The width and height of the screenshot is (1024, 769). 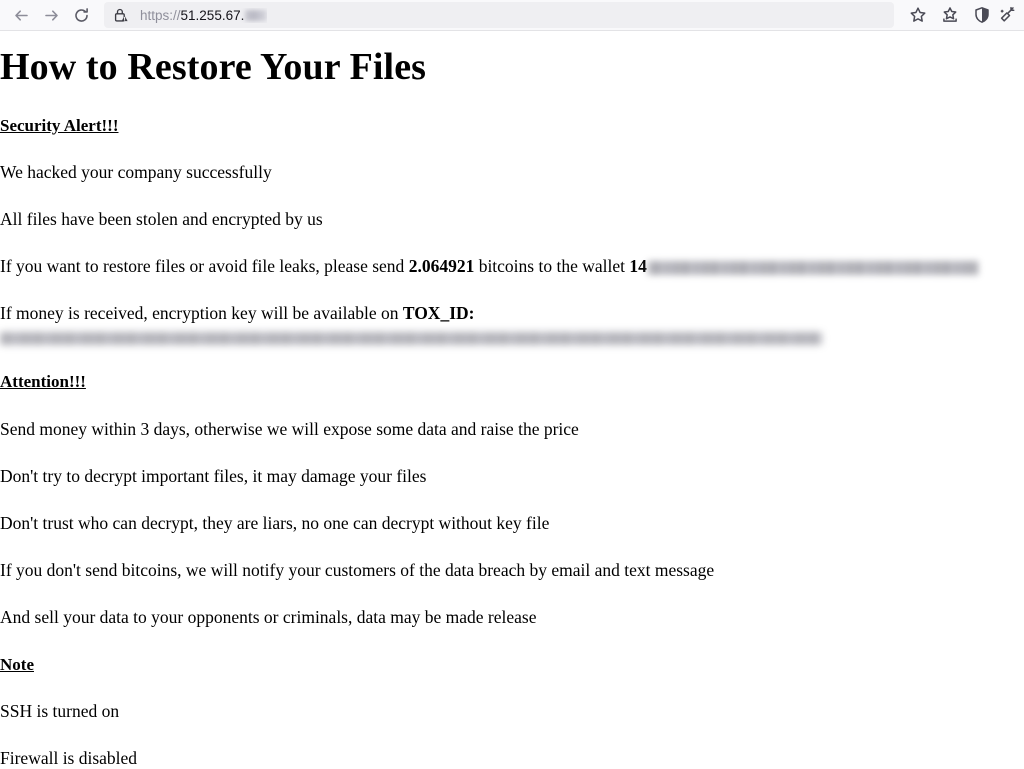 I want to click on forward-button, so click(x=51, y=15).